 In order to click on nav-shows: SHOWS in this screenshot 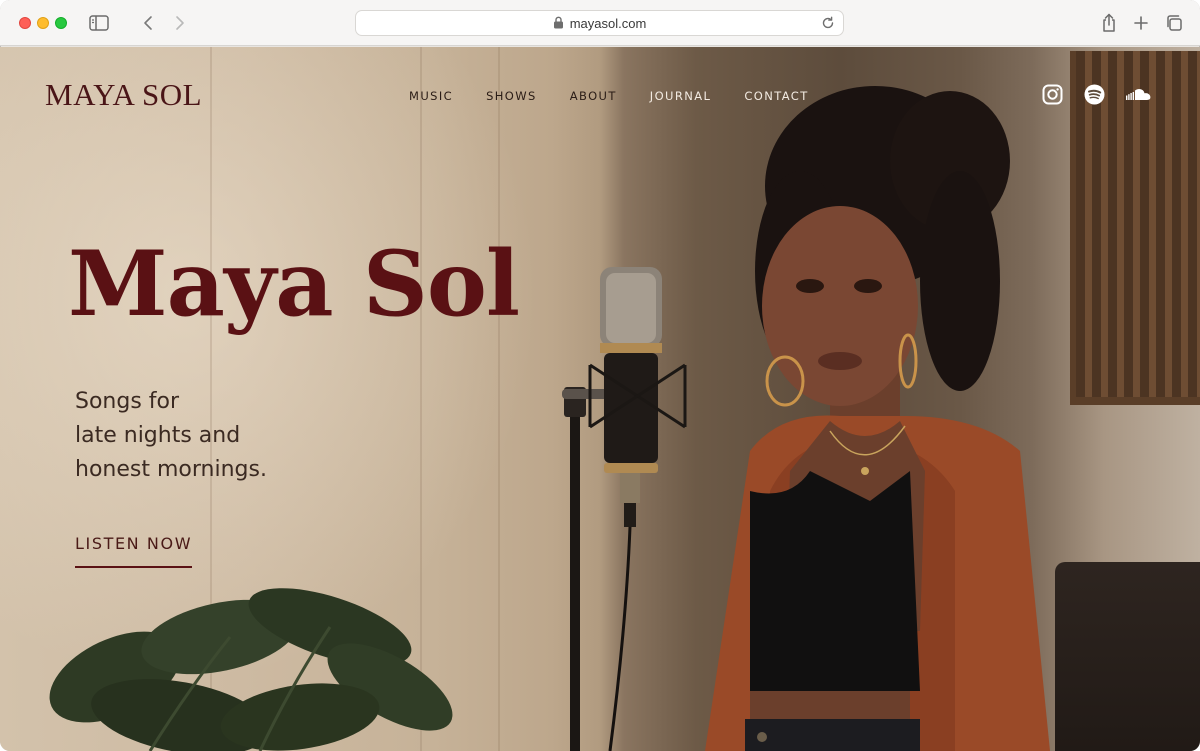, I will do `click(511, 96)`.